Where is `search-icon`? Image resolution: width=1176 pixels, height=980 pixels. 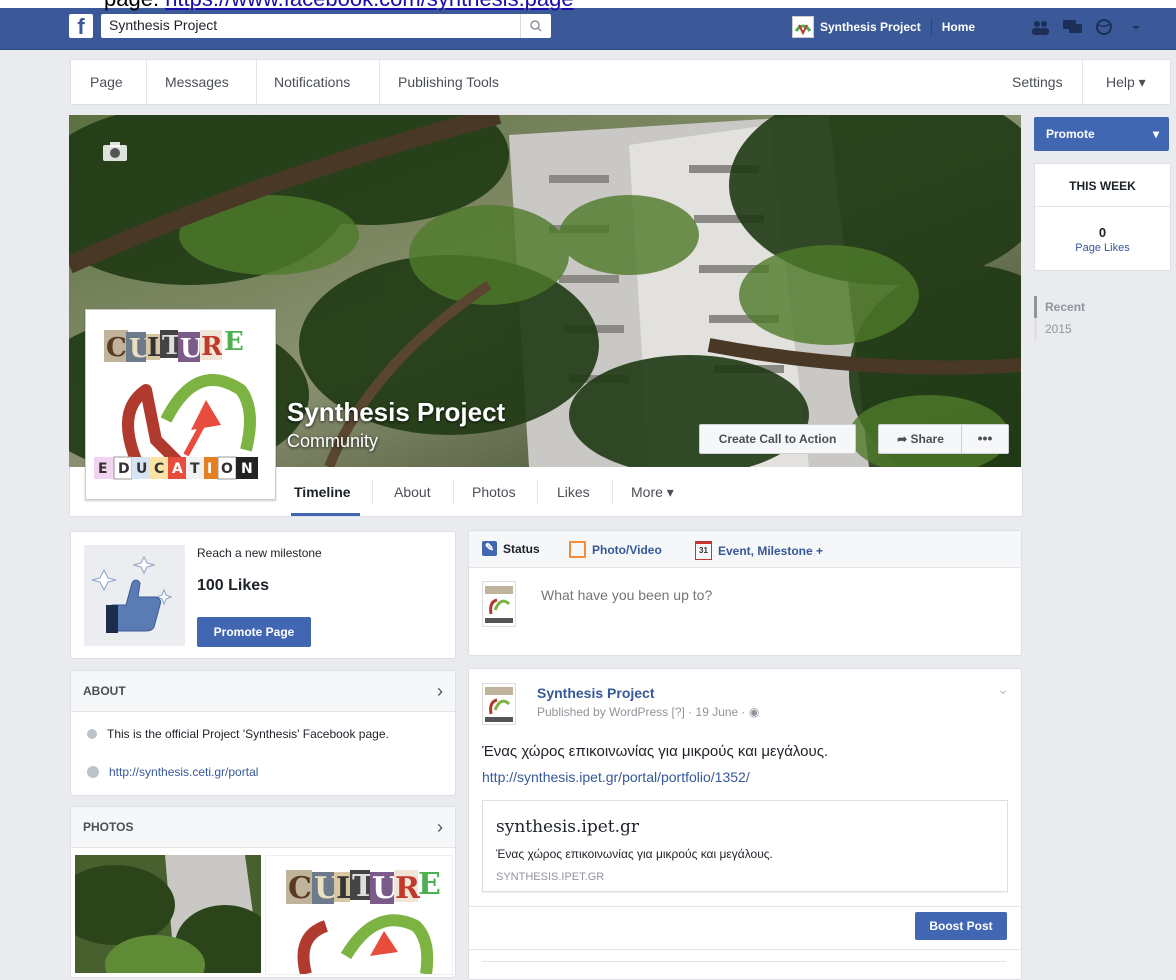
search-icon is located at coordinates (536, 26).